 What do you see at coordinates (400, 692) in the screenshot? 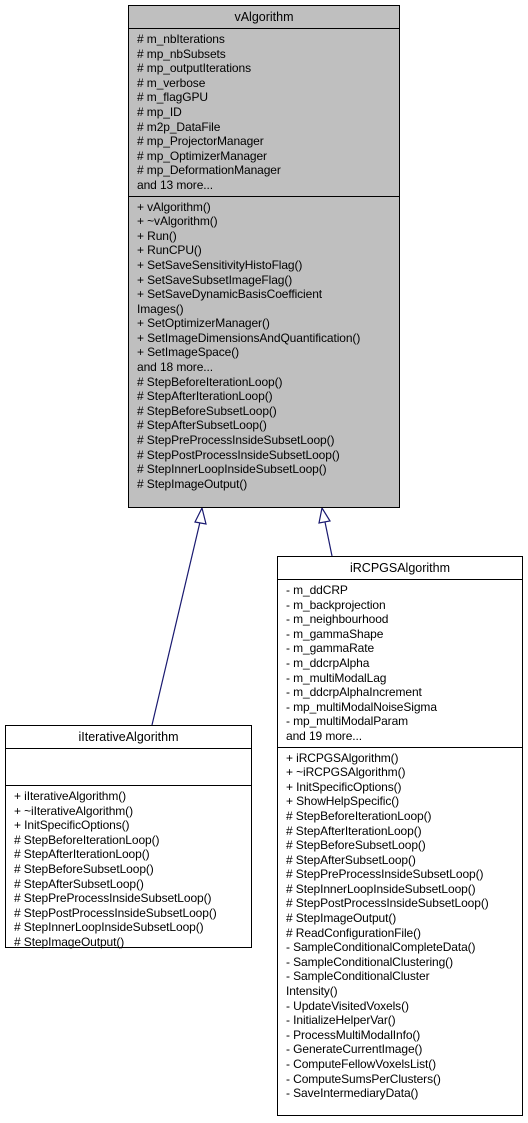
I see `class-member-attribute: - m_ddcrpAlphaIncrement` at bounding box center [400, 692].